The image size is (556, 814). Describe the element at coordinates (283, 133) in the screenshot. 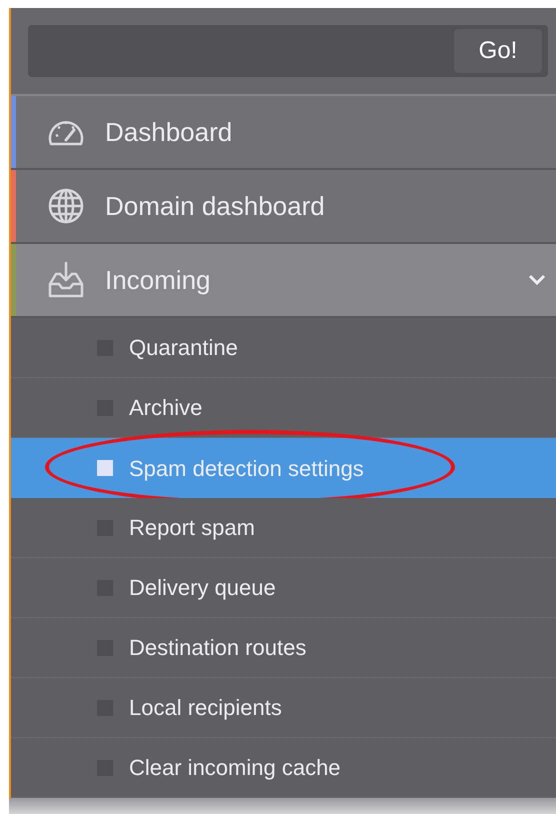

I see `menu-item: Dashboard` at that location.